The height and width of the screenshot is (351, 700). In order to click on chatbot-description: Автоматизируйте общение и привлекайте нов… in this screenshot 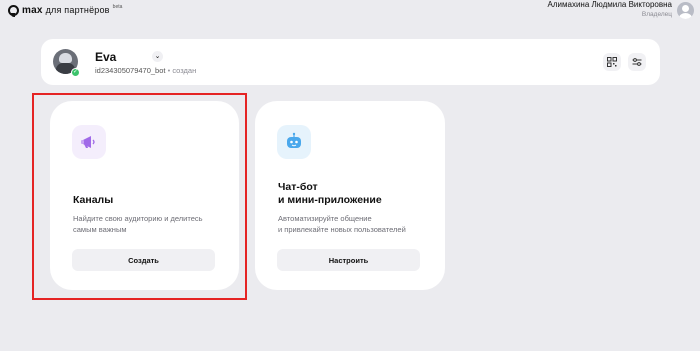, I will do `click(342, 224)`.